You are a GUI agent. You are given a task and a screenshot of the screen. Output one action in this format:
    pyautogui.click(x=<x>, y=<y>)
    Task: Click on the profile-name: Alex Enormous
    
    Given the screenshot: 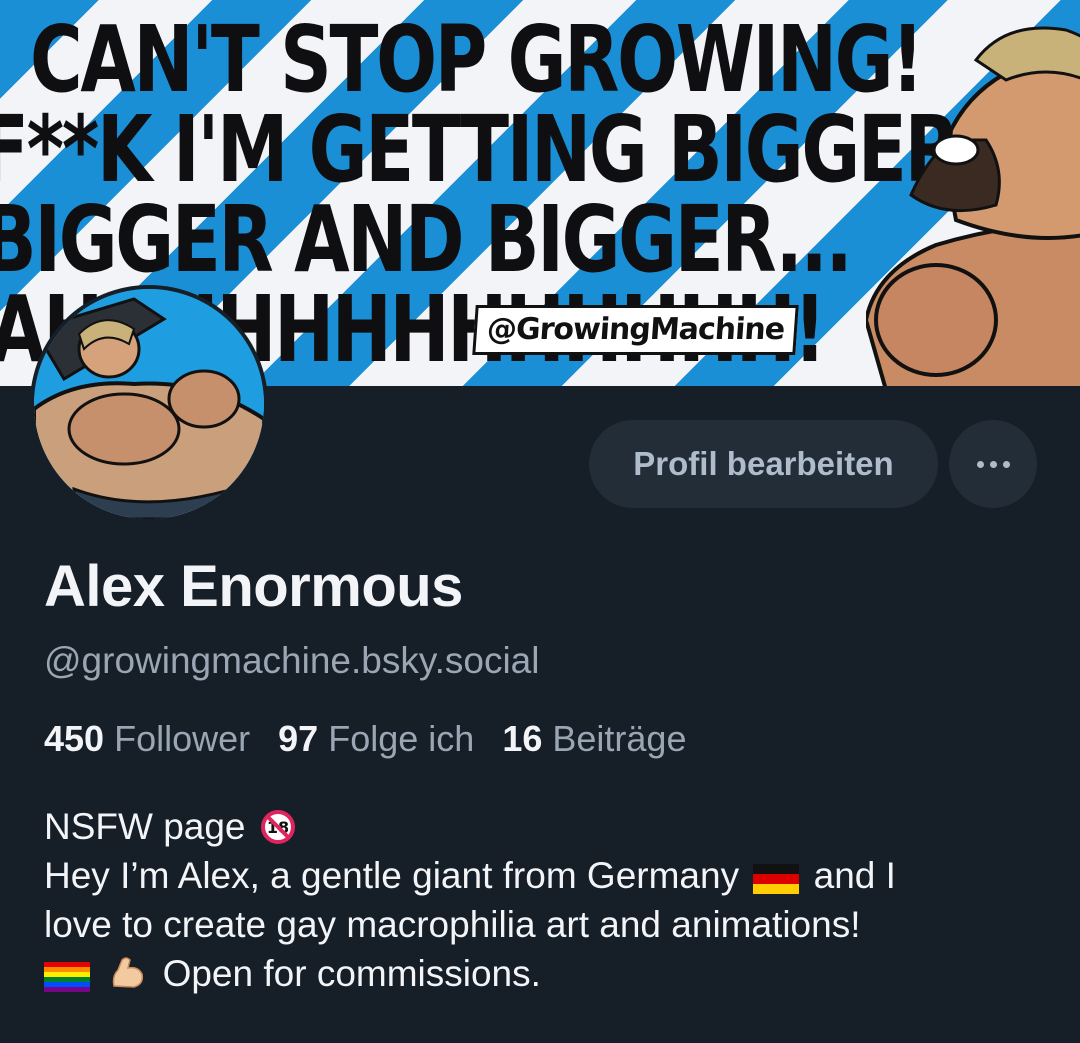 What is the action you would take?
    pyautogui.click(x=253, y=586)
    